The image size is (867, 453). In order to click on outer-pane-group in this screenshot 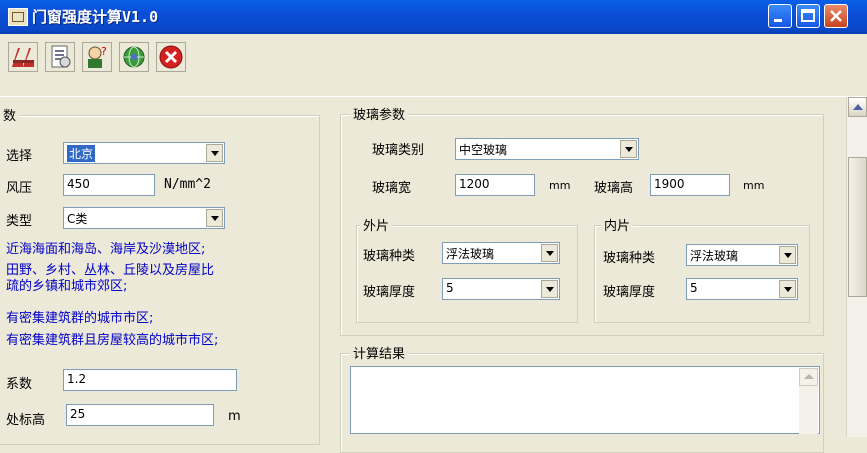, I will do `click(467, 274)`.